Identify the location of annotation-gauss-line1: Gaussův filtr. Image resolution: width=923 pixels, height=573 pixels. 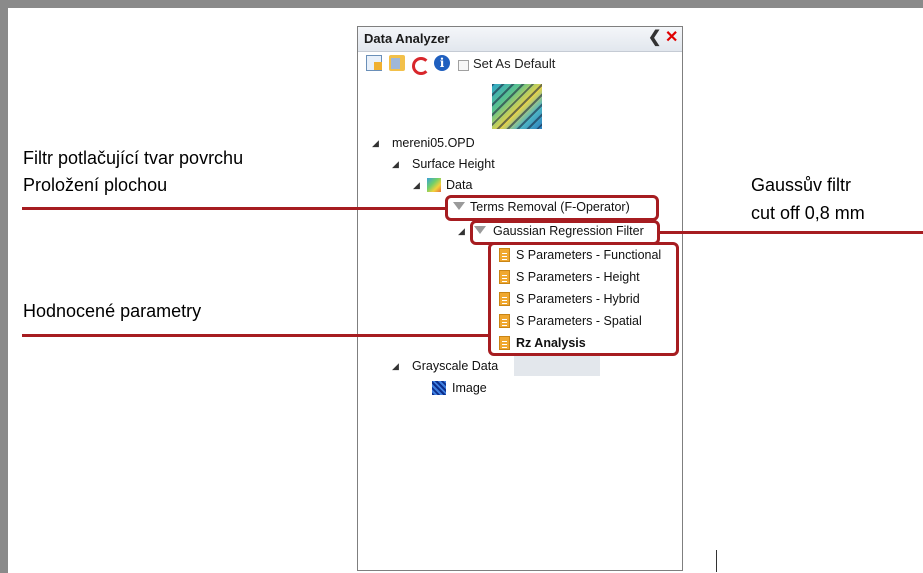
(801, 185).